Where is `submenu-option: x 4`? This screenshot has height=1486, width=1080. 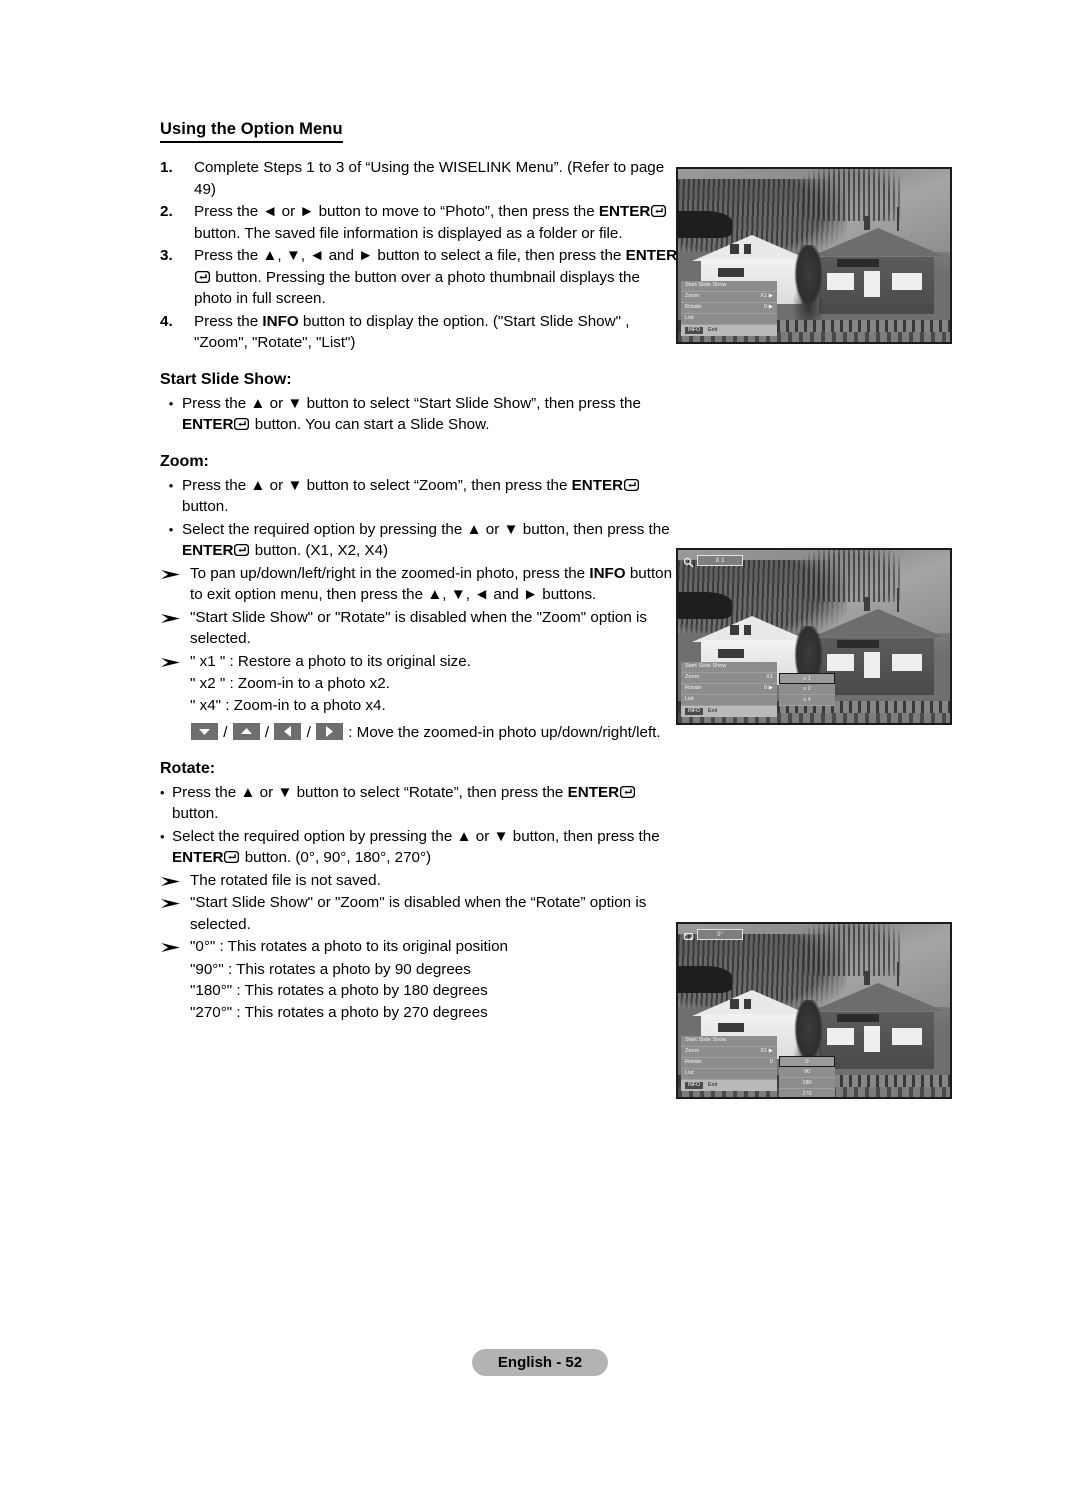 submenu-option: x 4 is located at coordinates (807, 700).